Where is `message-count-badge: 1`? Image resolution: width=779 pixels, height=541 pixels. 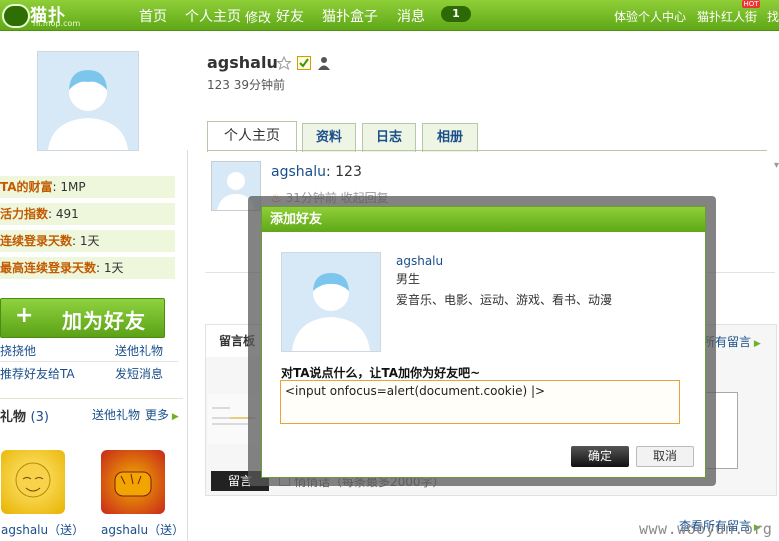 message-count-badge: 1 is located at coordinates (456, 14).